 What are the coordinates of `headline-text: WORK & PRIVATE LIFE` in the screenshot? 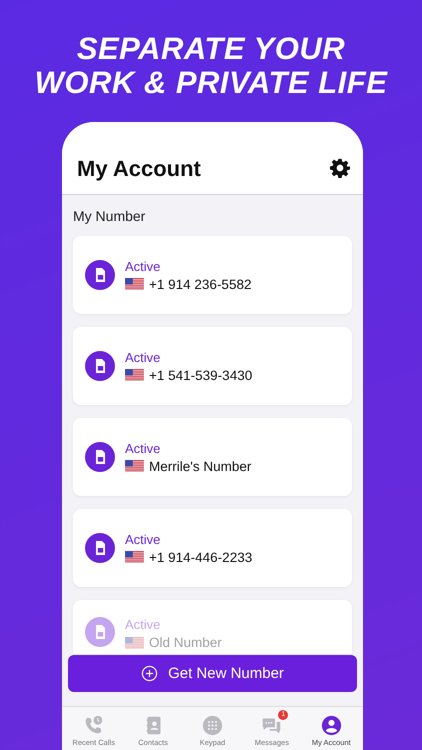 It's located at (211, 83).